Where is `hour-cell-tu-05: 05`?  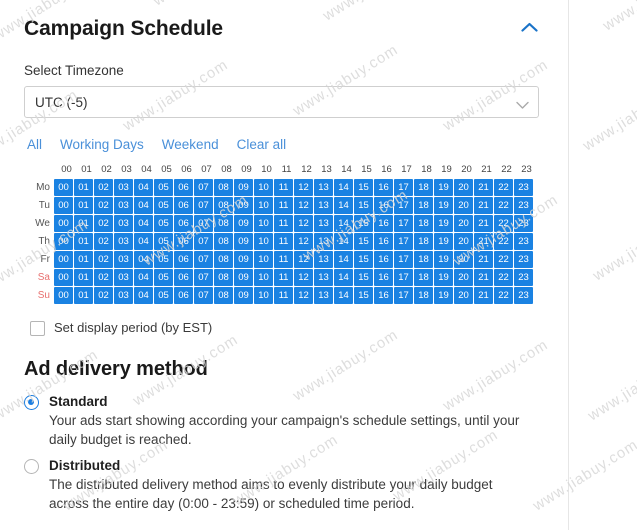 hour-cell-tu-05: 05 is located at coordinates (163, 206).